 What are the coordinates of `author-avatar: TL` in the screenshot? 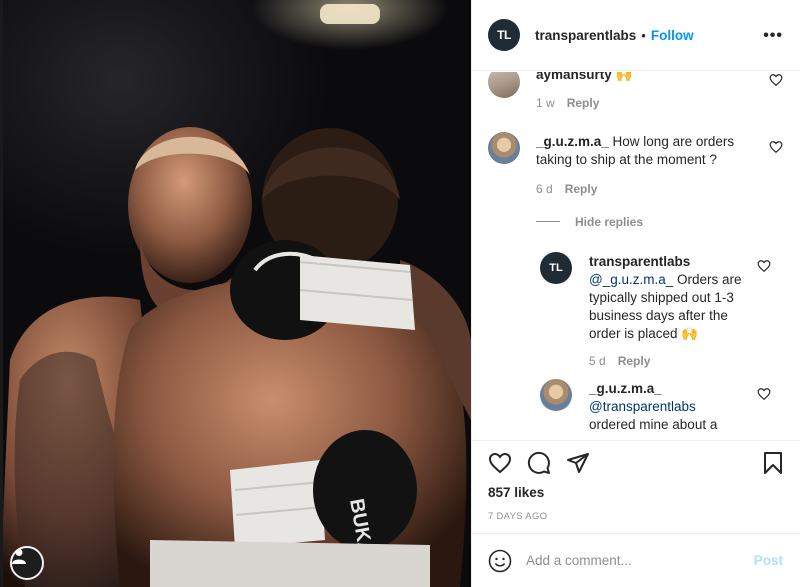 It's located at (504, 35).